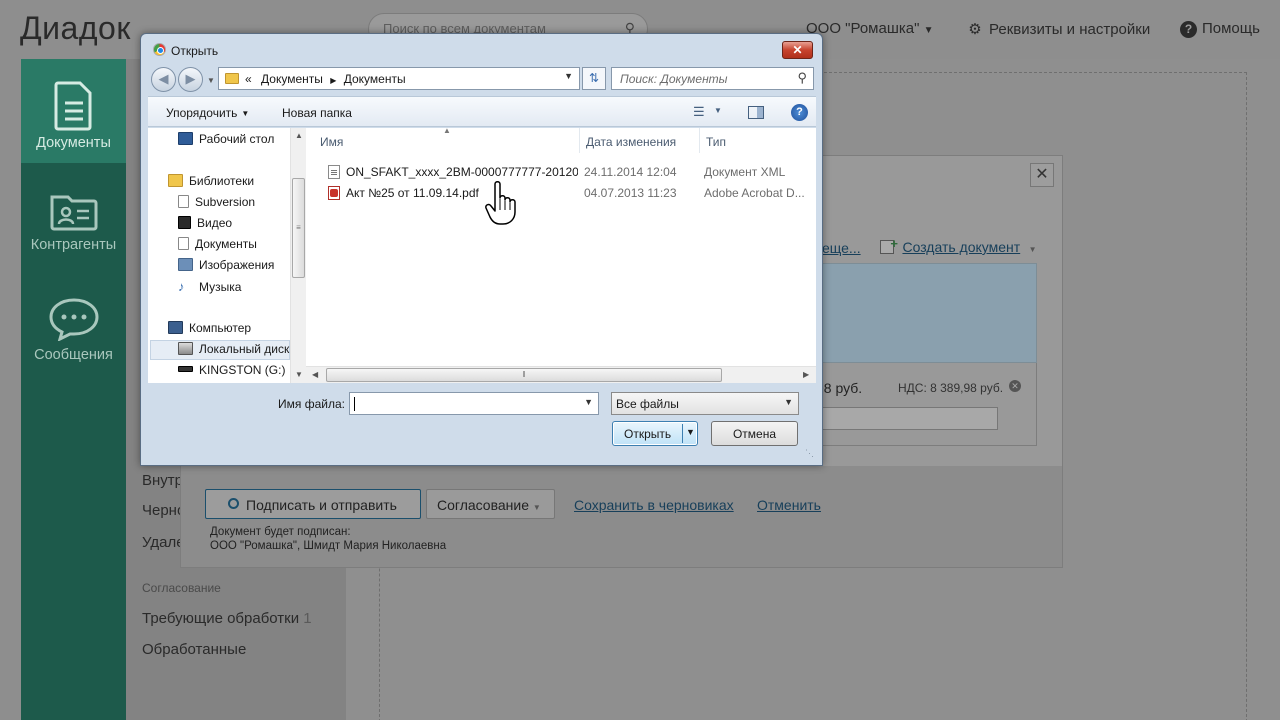 This screenshot has width=1280, height=720. What do you see at coordinates (490, 504) in the screenshot?
I see `approval-button: Согласование ▼` at bounding box center [490, 504].